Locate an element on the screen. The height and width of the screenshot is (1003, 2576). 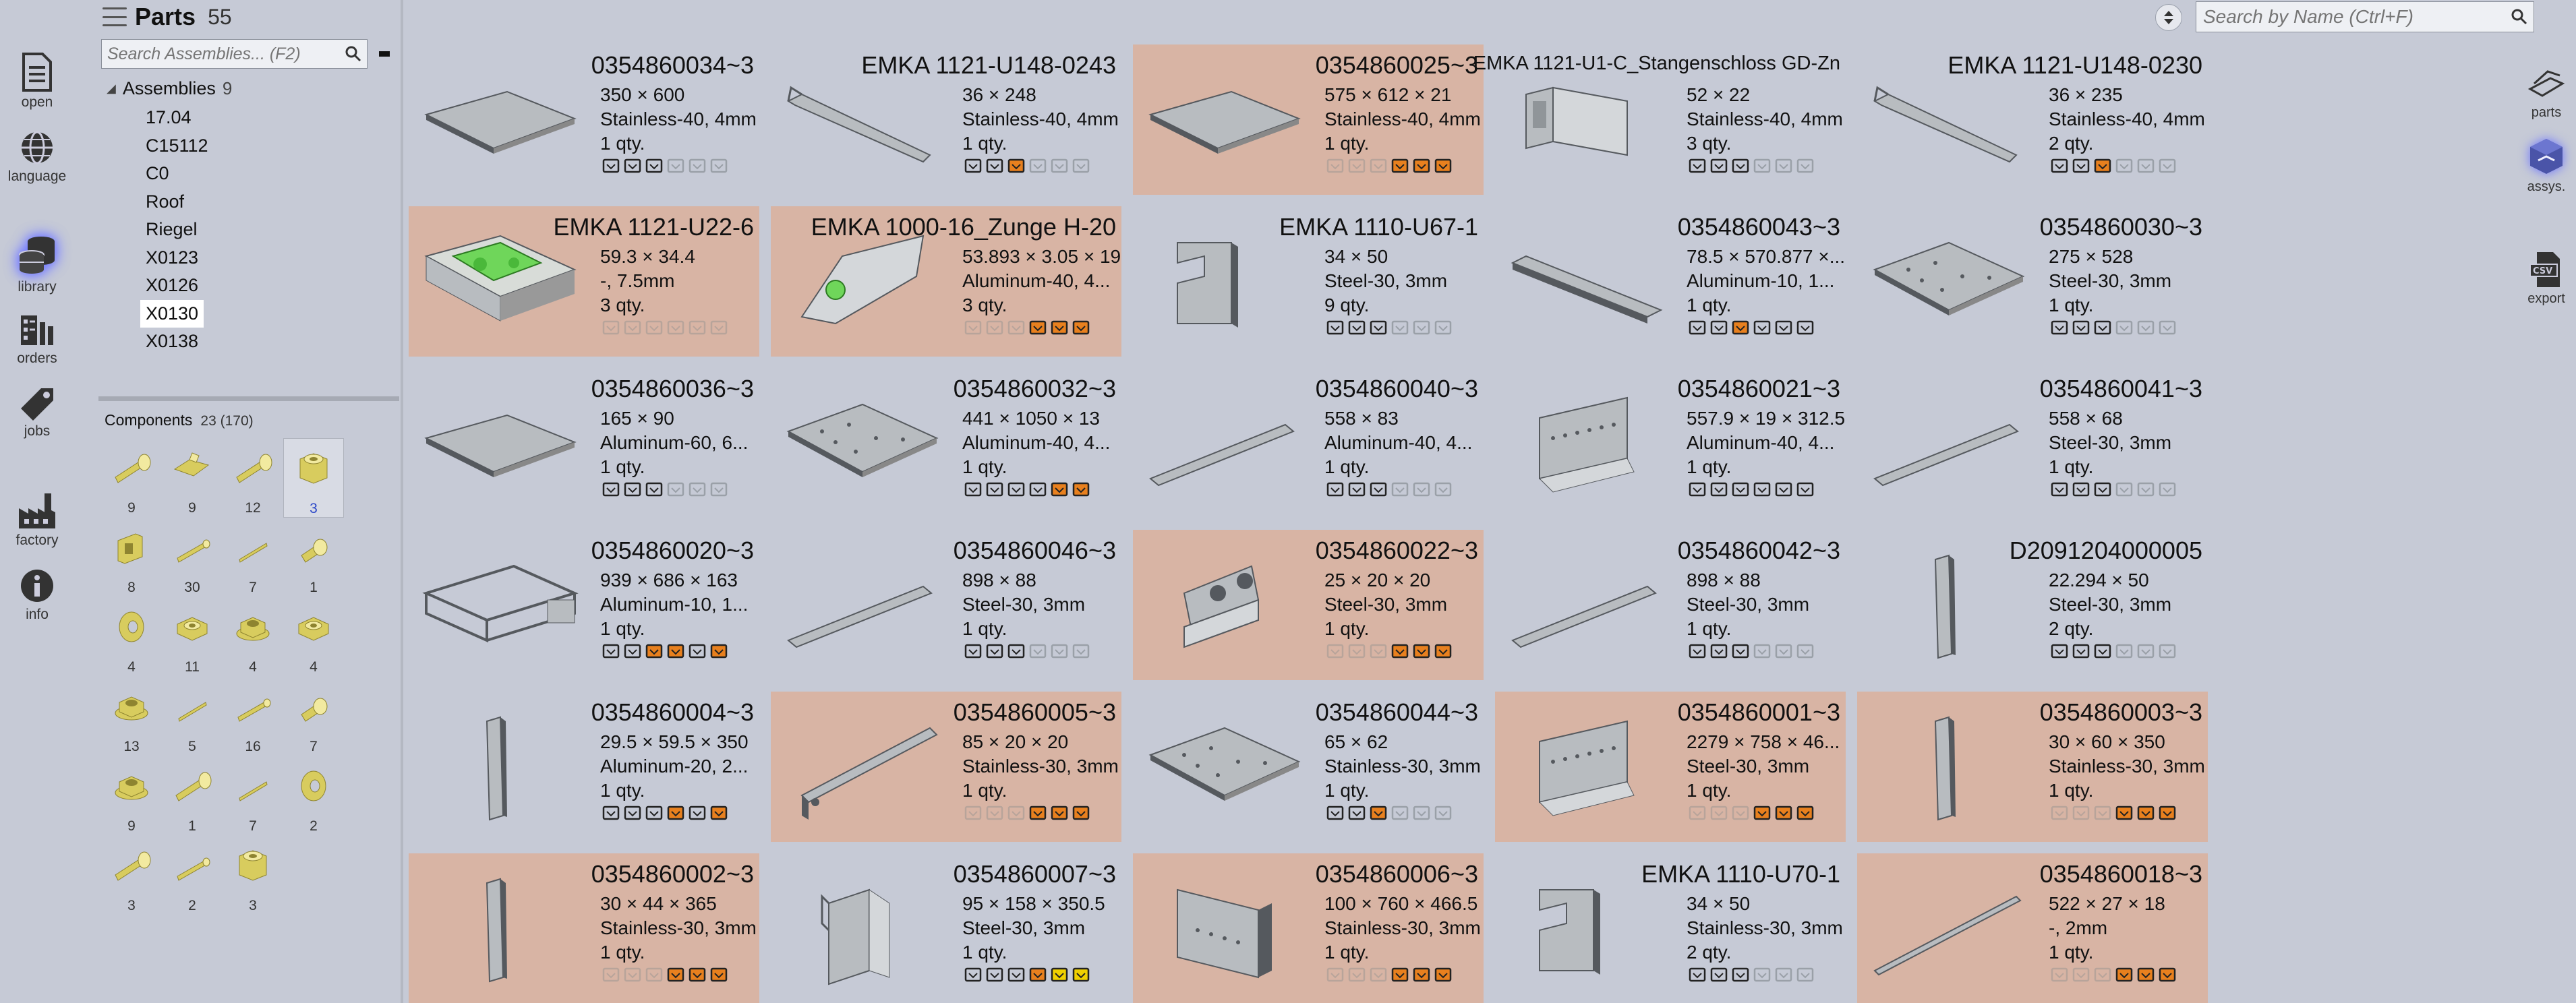
component-item: 4 is located at coordinates (253, 637).